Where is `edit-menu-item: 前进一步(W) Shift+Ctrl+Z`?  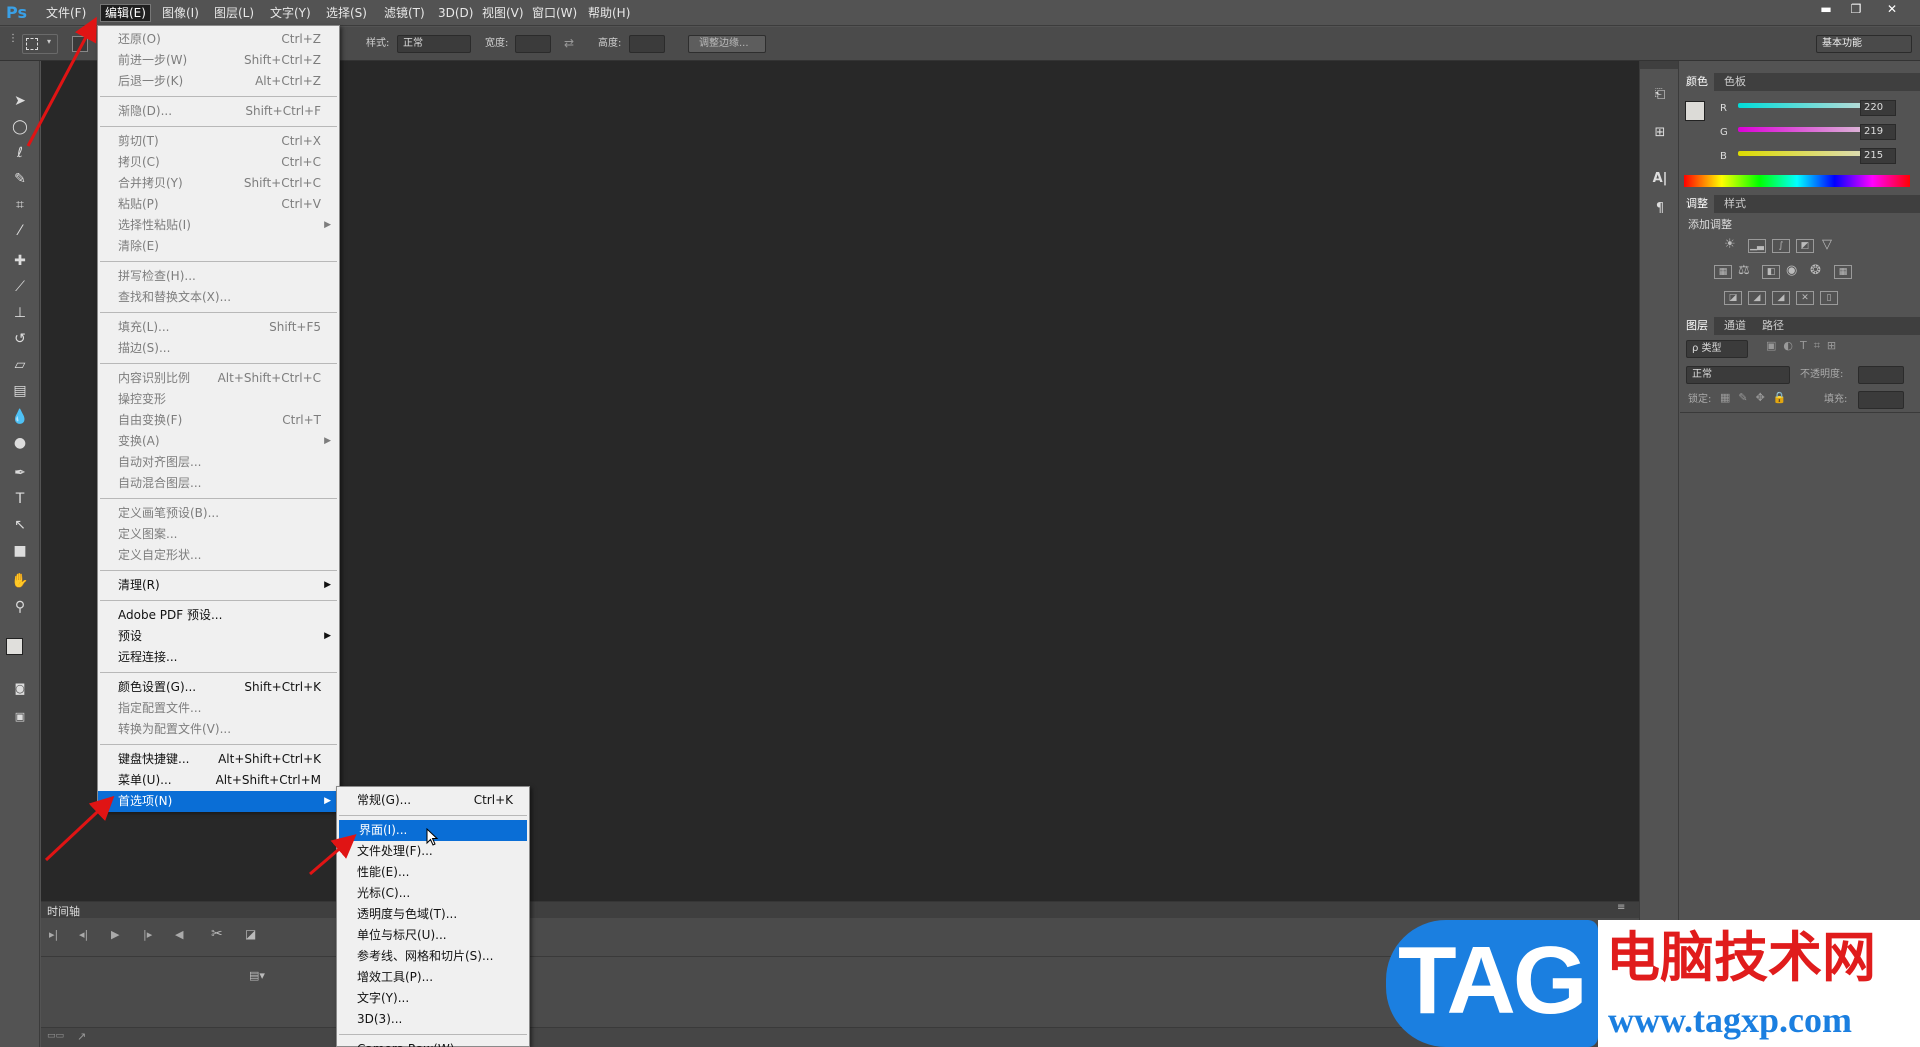
edit-menu-item: 前进一步(W) Shift+Ctrl+Z is located at coordinates (218, 60).